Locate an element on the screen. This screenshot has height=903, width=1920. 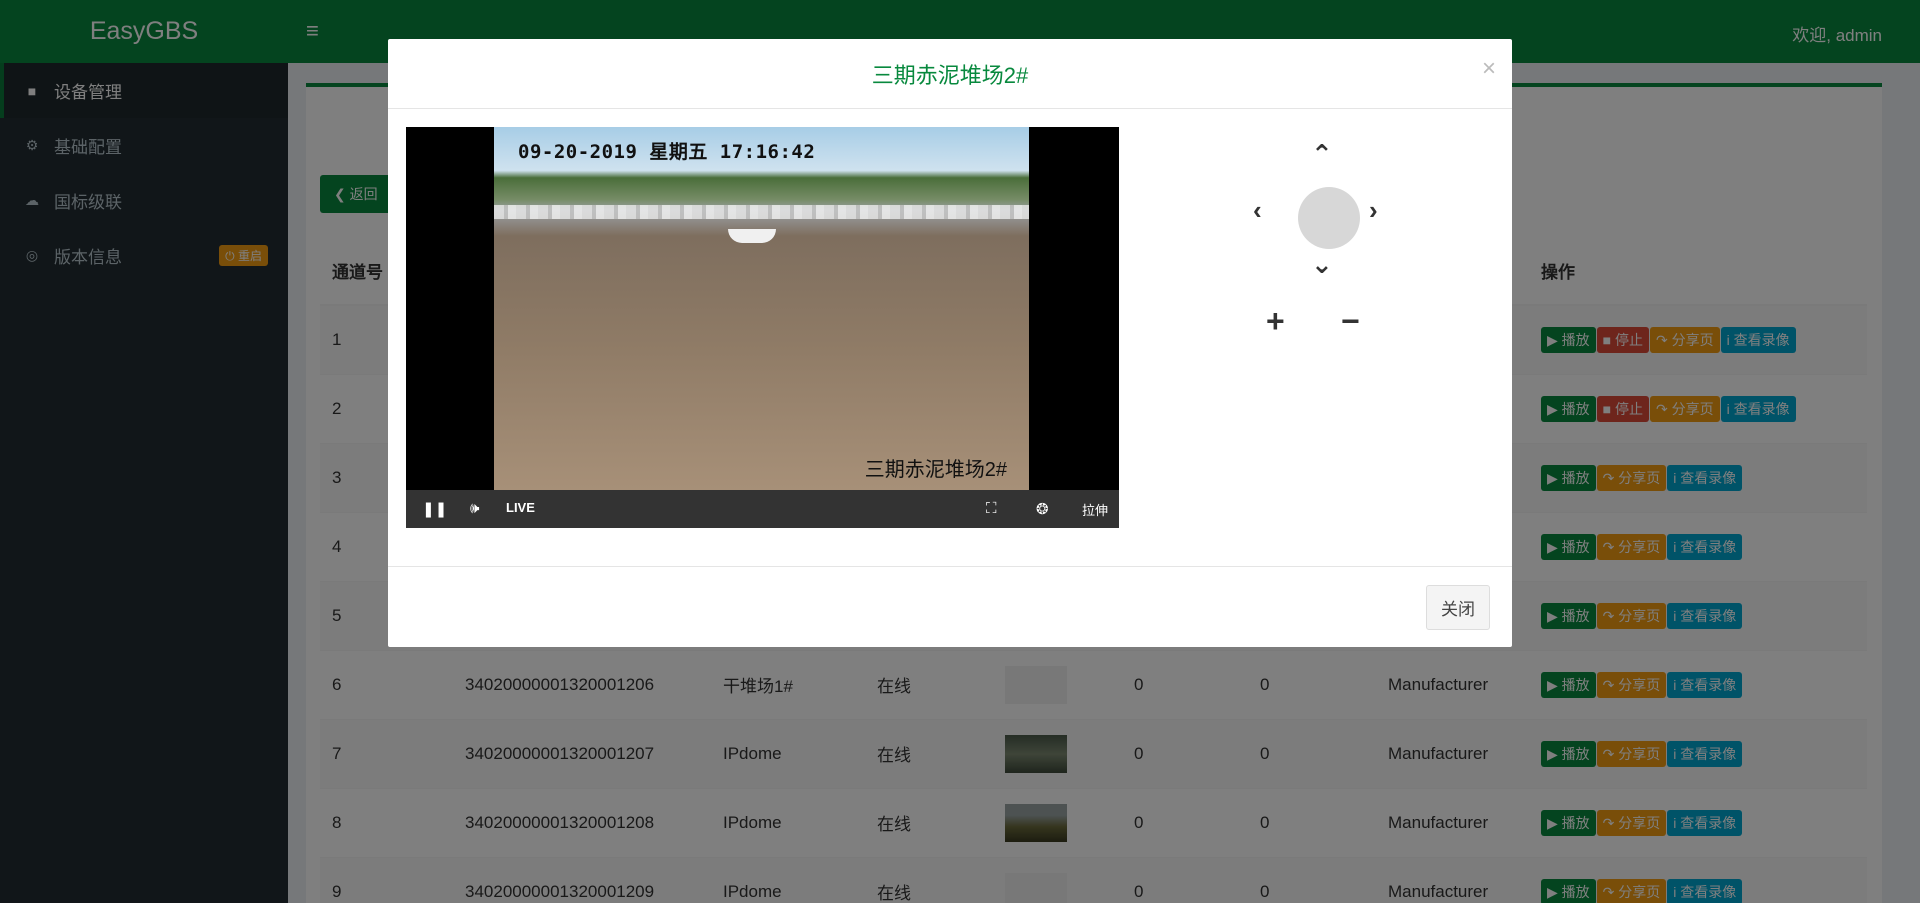
plus-icon: + is located at coordinates (1275, 321).